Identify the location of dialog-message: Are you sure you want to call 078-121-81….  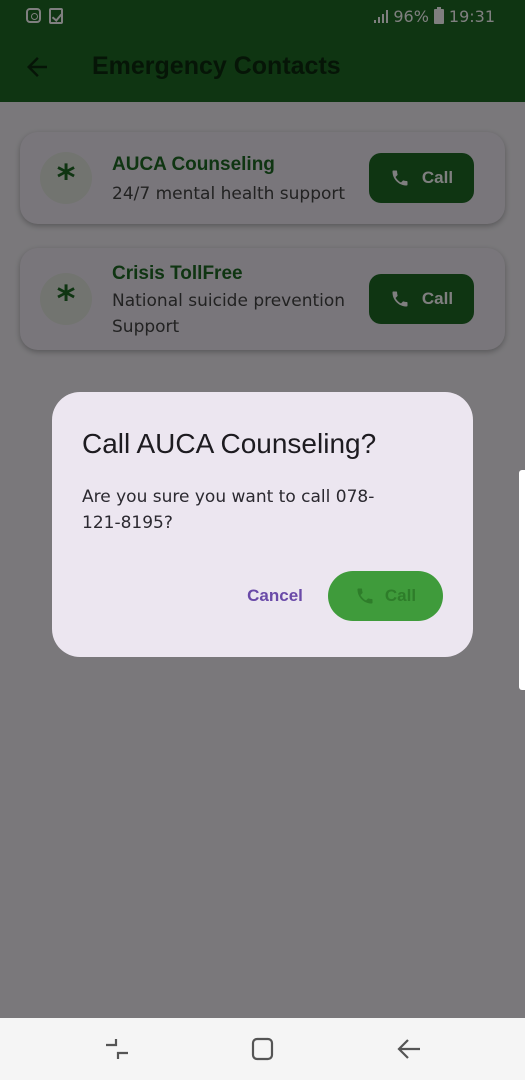
(228, 510).